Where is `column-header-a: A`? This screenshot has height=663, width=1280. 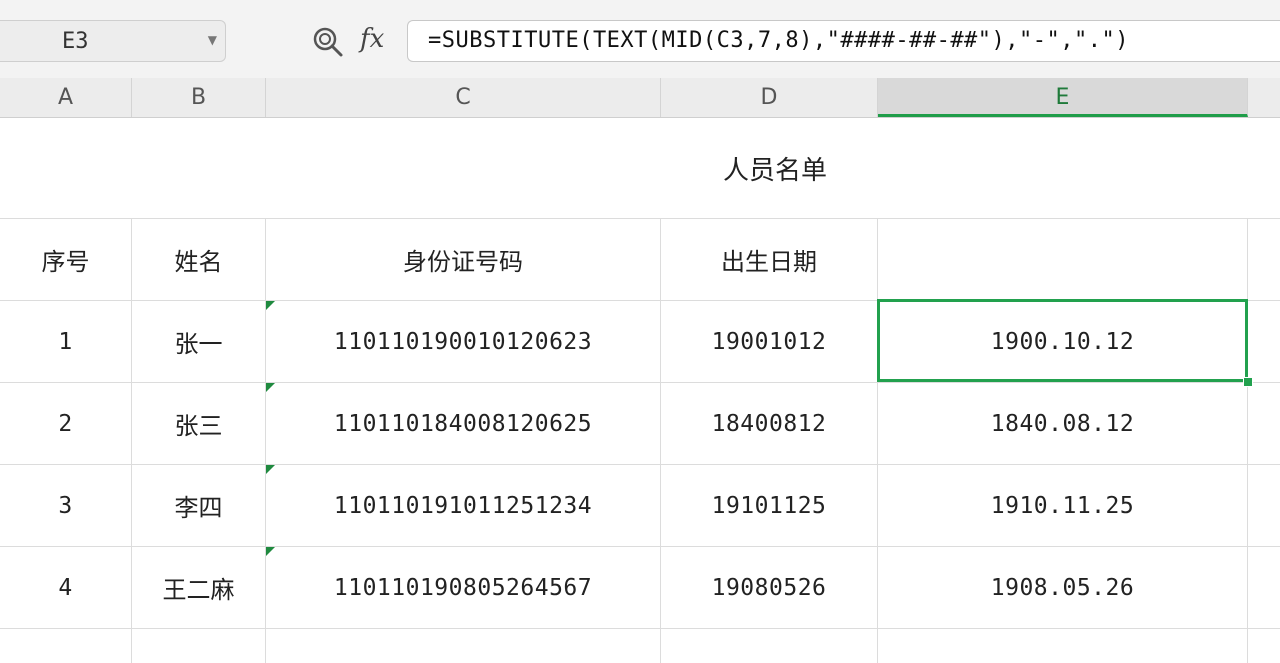
column-header-a: A is located at coordinates (66, 97).